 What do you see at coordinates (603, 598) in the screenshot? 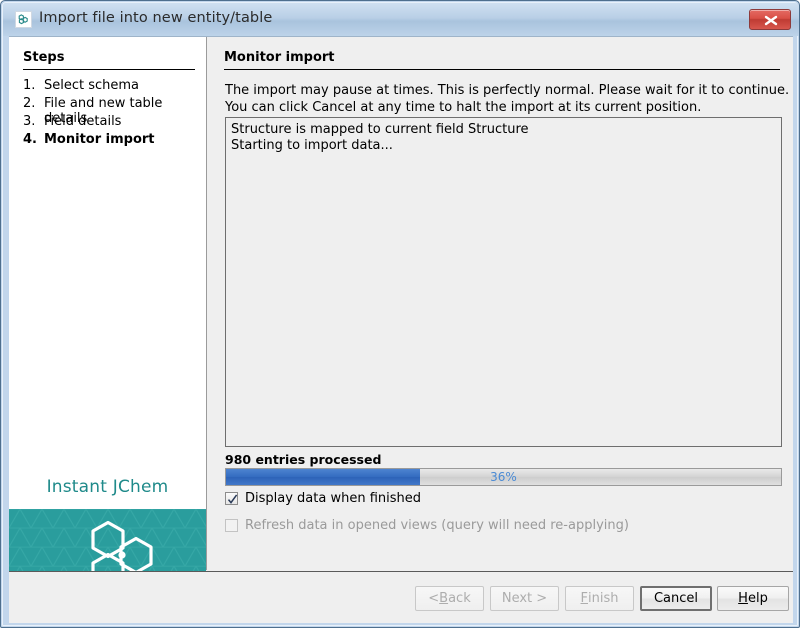
I see `finish-button-suffix: inish` at bounding box center [603, 598].